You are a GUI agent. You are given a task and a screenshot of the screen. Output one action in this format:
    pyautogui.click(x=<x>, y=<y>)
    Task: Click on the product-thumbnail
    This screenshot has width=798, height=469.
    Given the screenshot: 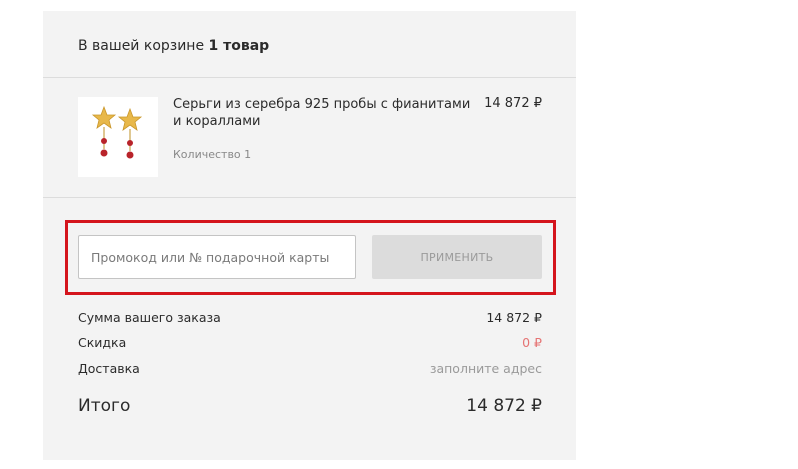 What is the action you would take?
    pyautogui.click(x=118, y=137)
    